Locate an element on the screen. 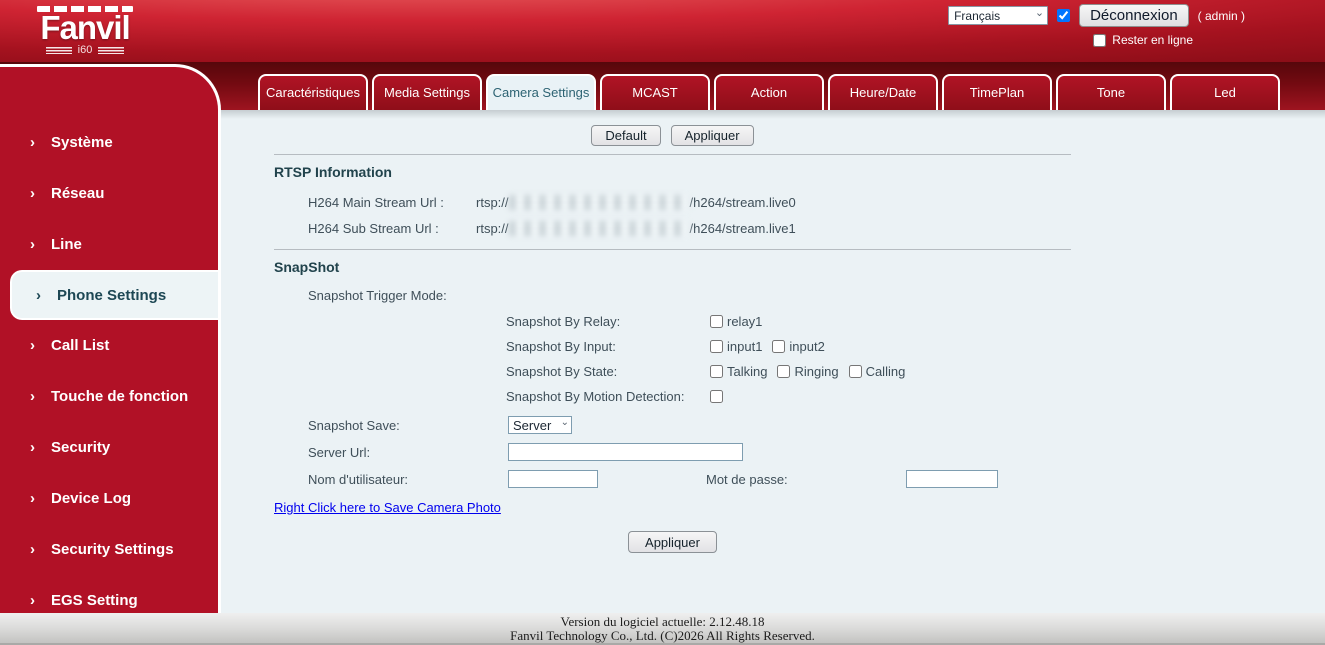 This screenshot has height=645, width=1325. snapshot-save-select-wrap: Server ⌄ is located at coordinates (540, 425).